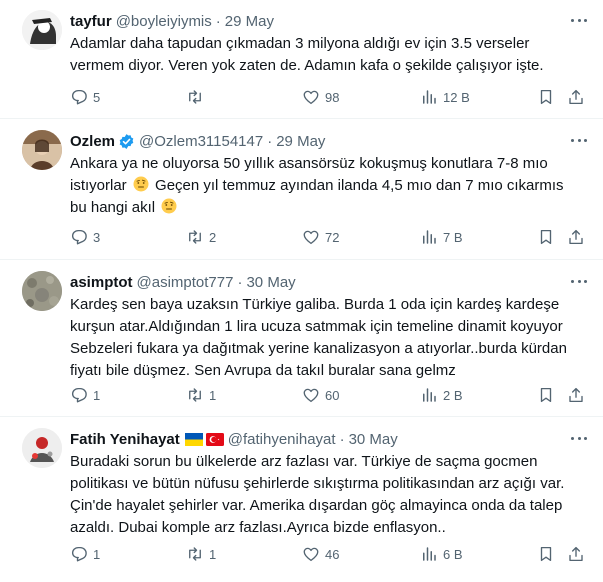 The width and height of the screenshot is (603, 582). What do you see at coordinates (441, 395) in the screenshot?
I see `views-button: 2 B` at bounding box center [441, 395].